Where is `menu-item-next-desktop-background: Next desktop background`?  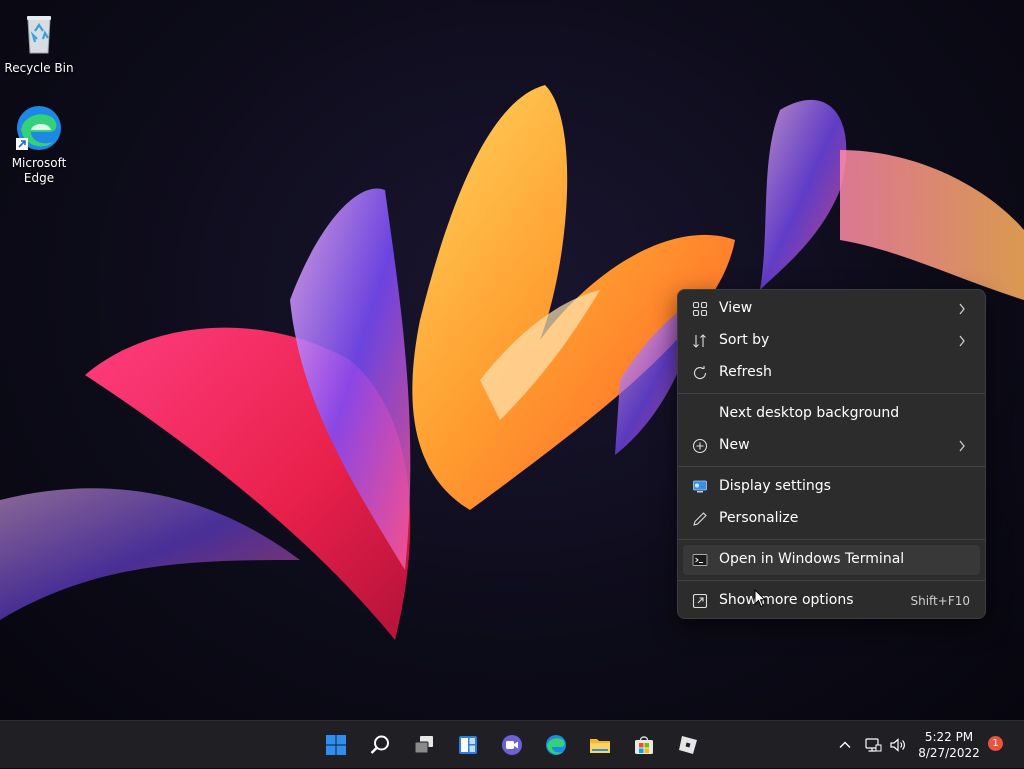
menu-item-next-desktop-background: Next desktop background is located at coordinates (831, 414).